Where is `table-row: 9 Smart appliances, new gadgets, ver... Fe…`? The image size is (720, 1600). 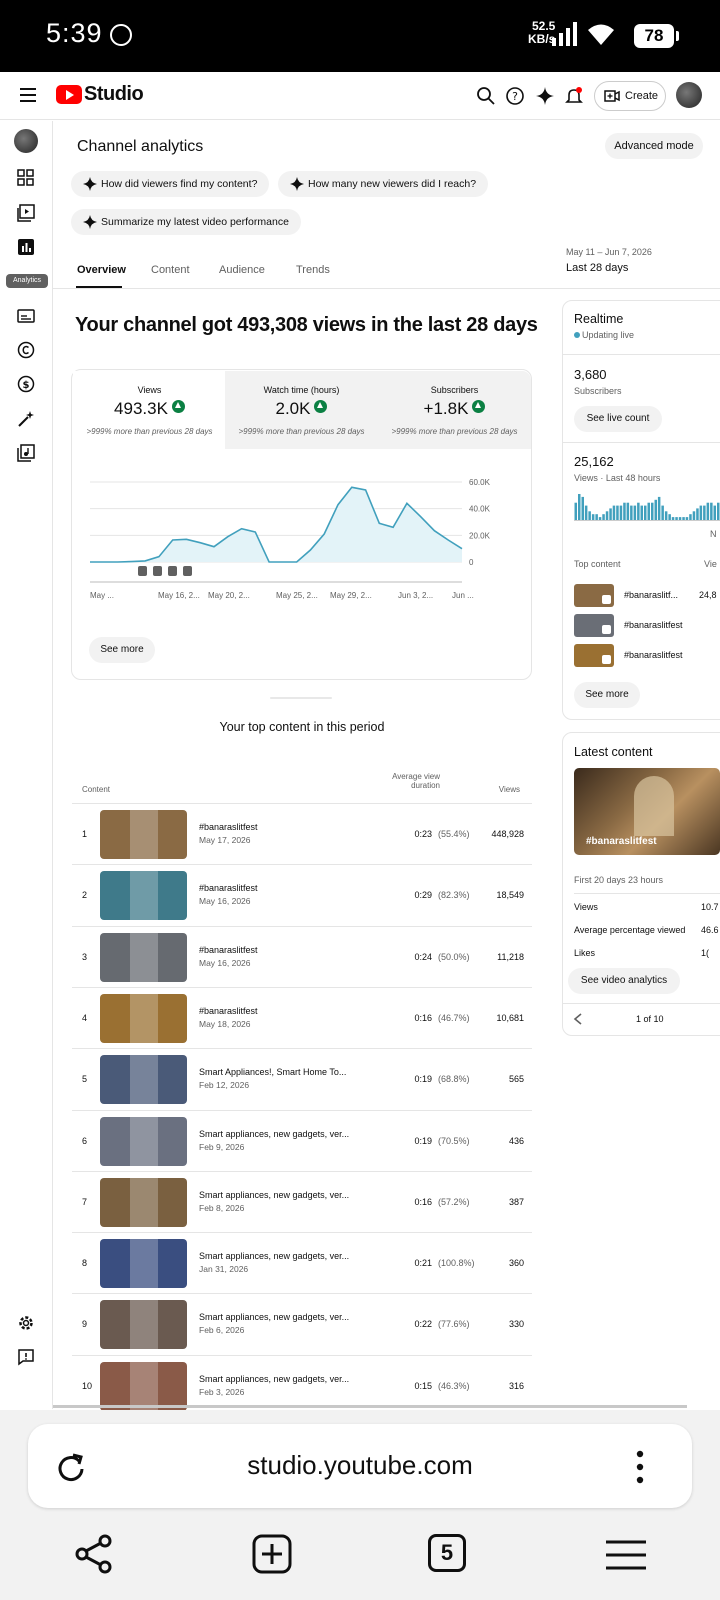 table-row: 9 Smart appliances, new gadgets, ver... Fe… is located at coordinates (302, 1324).